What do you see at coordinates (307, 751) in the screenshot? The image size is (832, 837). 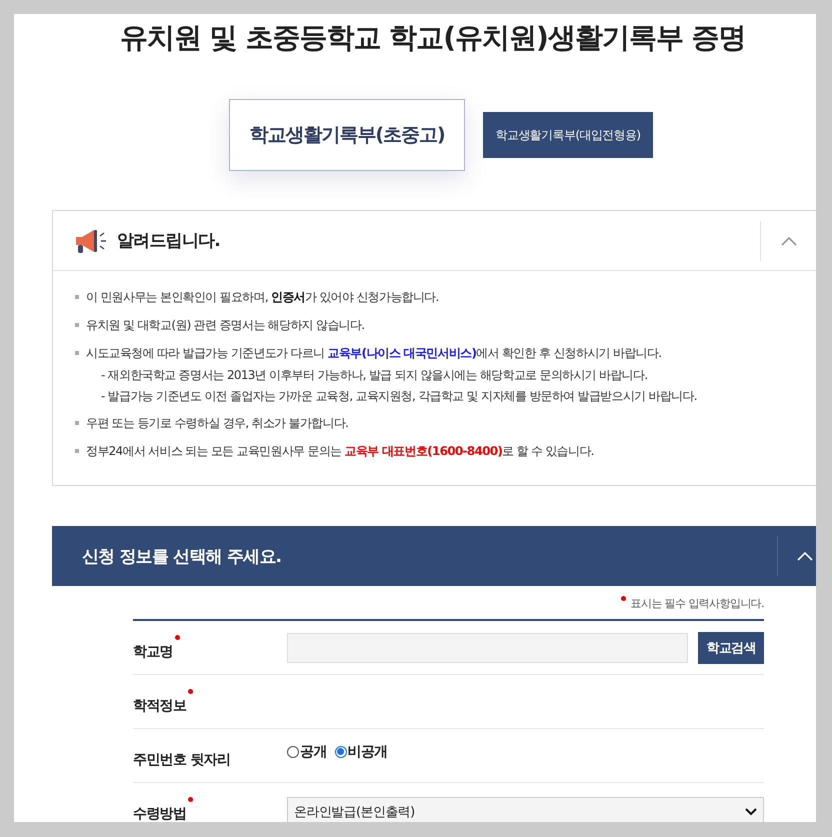 I see `radio-option: 공개` at bounding box center [307, 751].